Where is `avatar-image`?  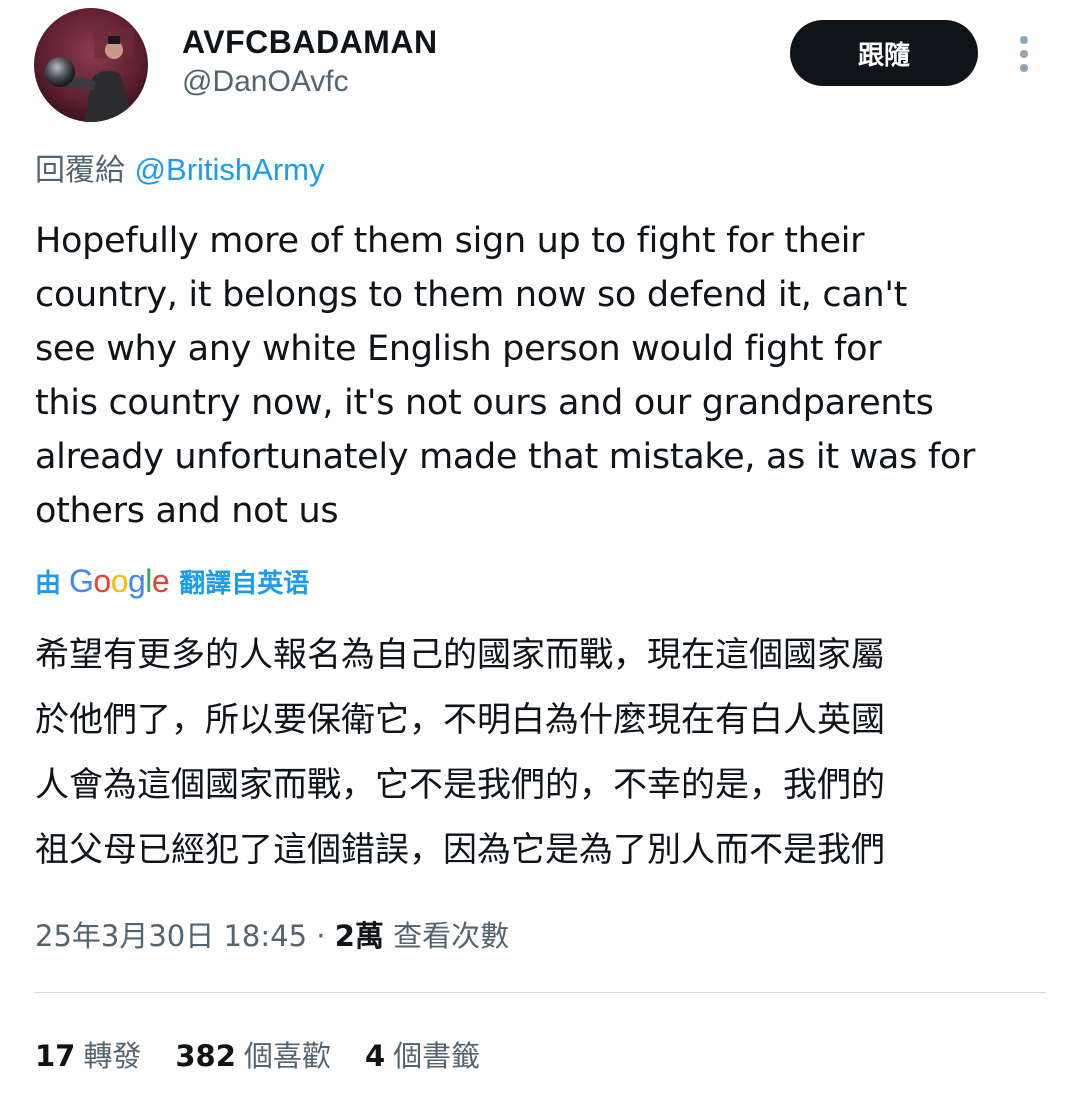 avatar-image is located at coordinates (91, 65).